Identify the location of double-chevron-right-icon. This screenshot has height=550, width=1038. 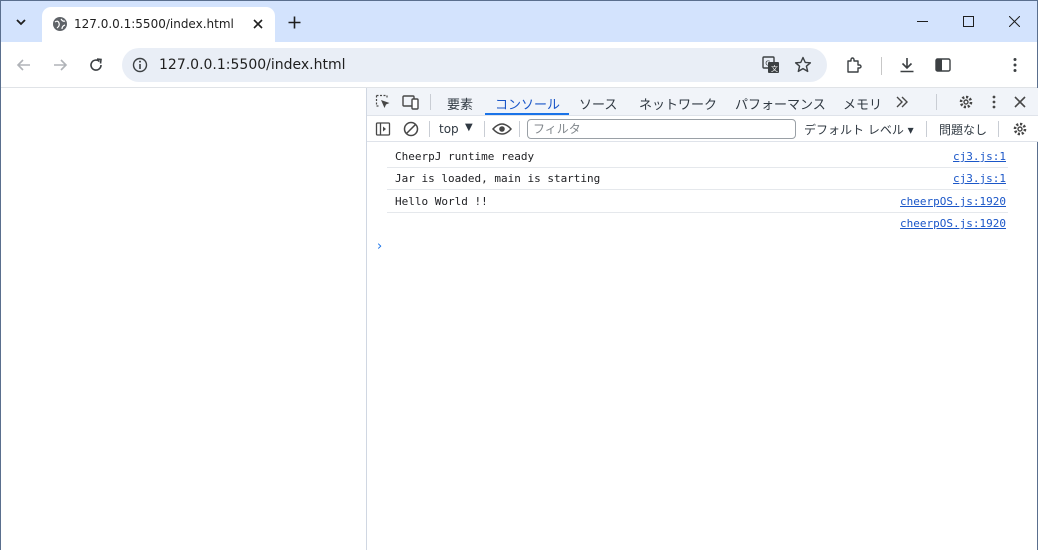
(902, 102).